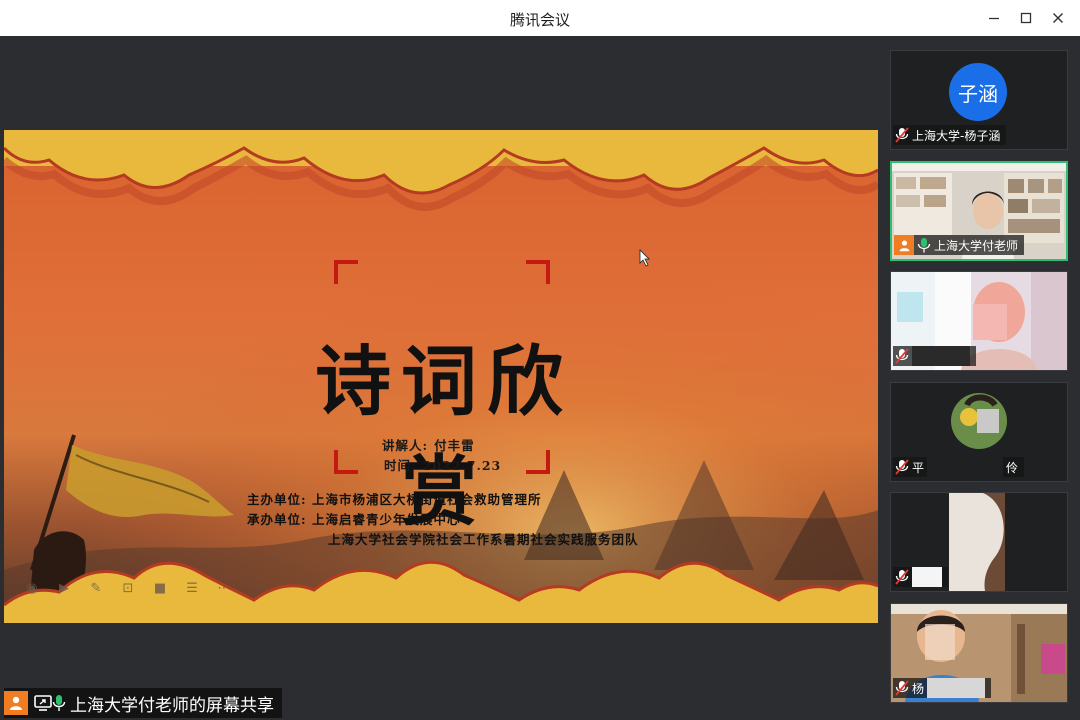 This screenshot has height=720, width=1080. I want to click on close-button, so click(1058, 18).